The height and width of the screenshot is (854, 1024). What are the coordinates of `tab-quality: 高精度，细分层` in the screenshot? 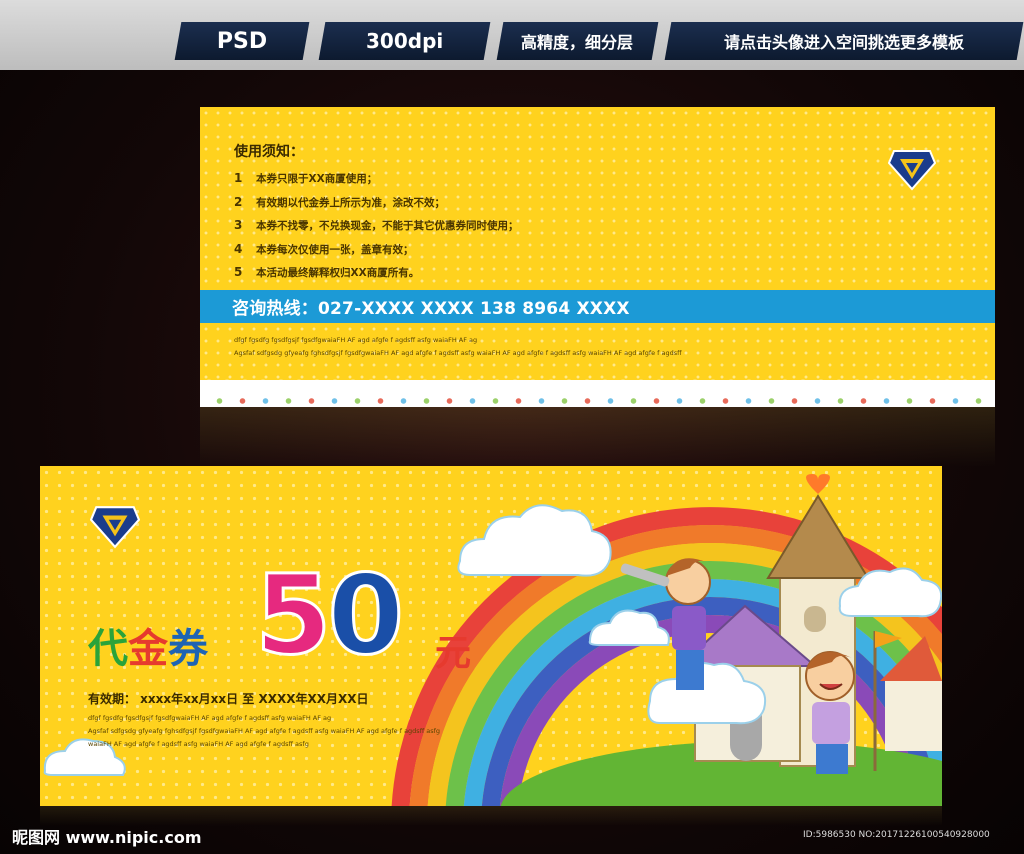 It's located at (577, 41).